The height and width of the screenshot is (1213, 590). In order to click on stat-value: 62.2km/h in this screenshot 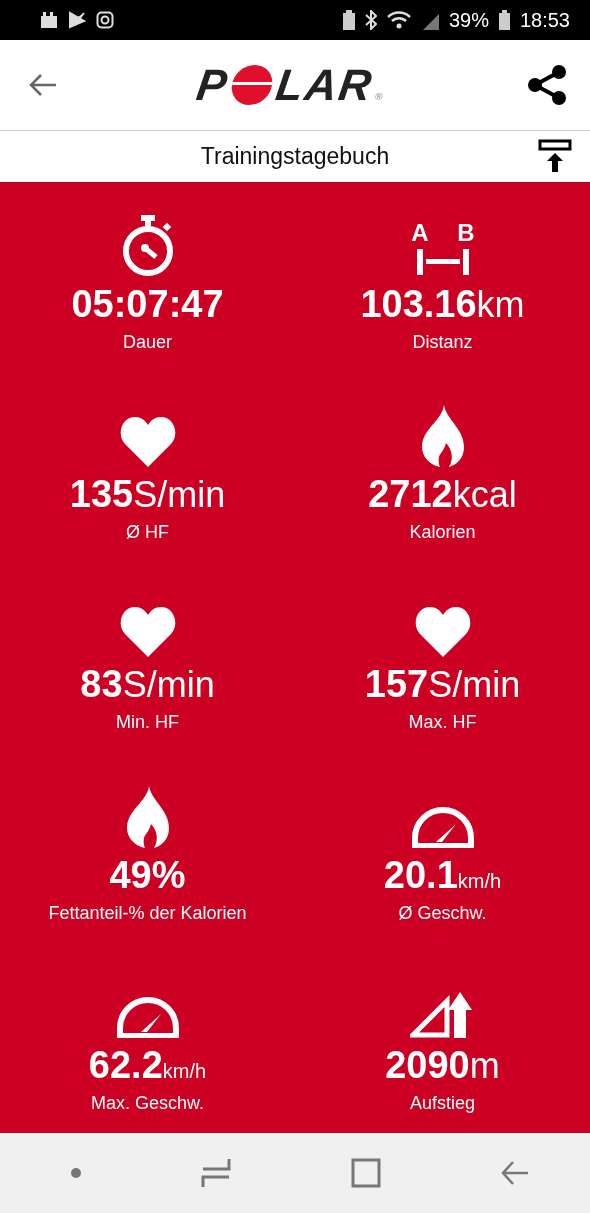, I will do `click(147, 1065)`.